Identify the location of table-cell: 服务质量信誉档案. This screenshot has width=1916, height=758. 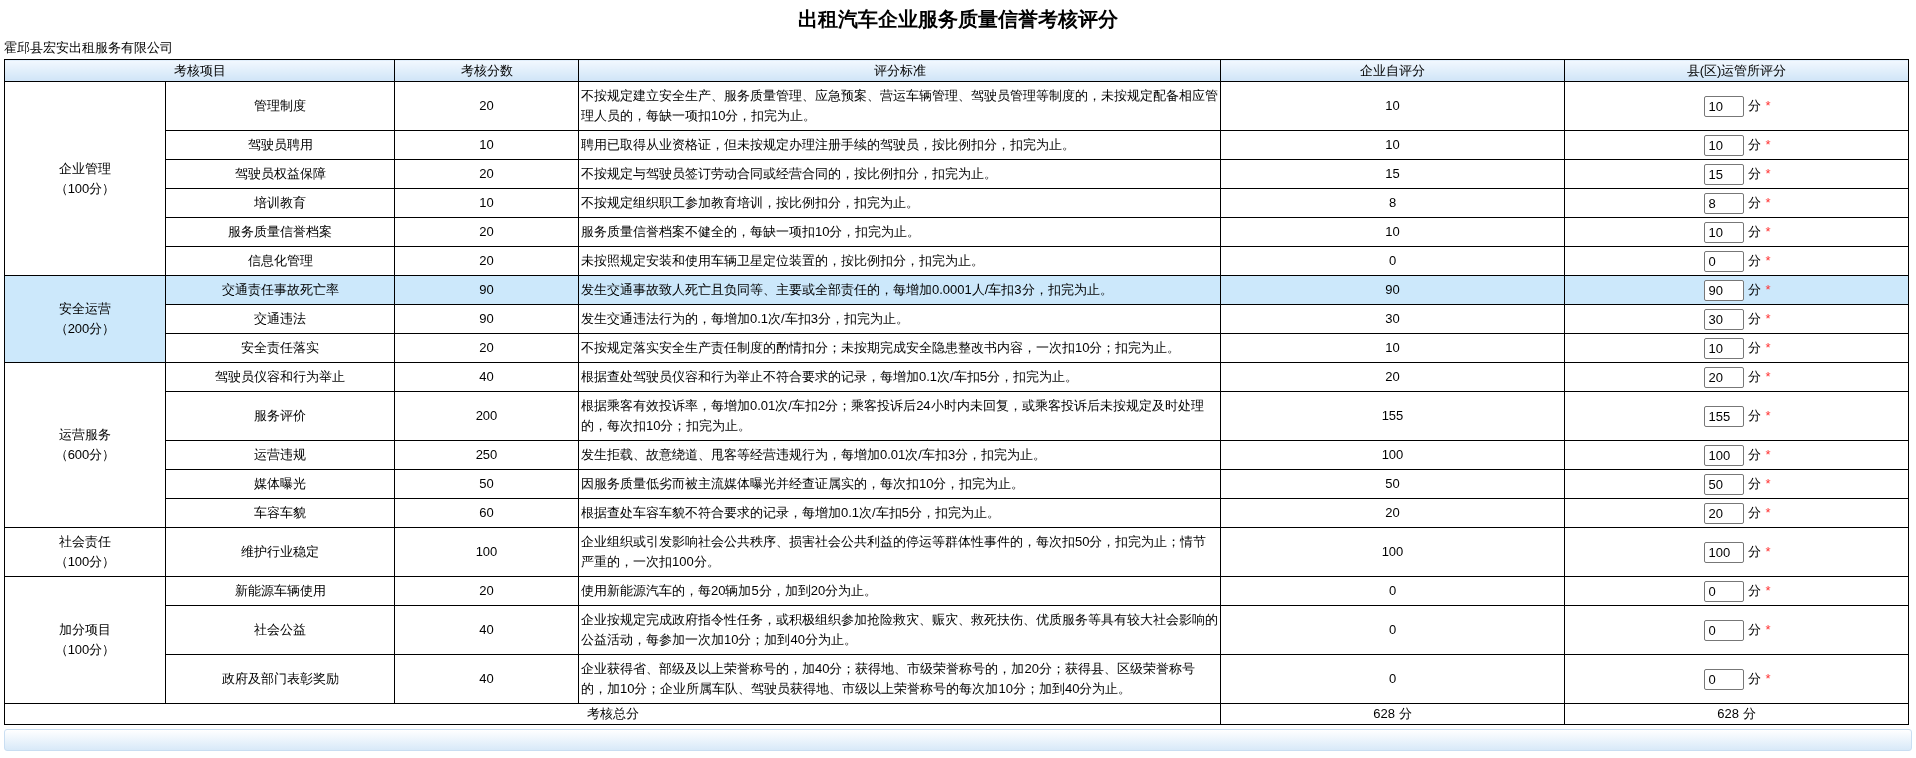
(280, 232).